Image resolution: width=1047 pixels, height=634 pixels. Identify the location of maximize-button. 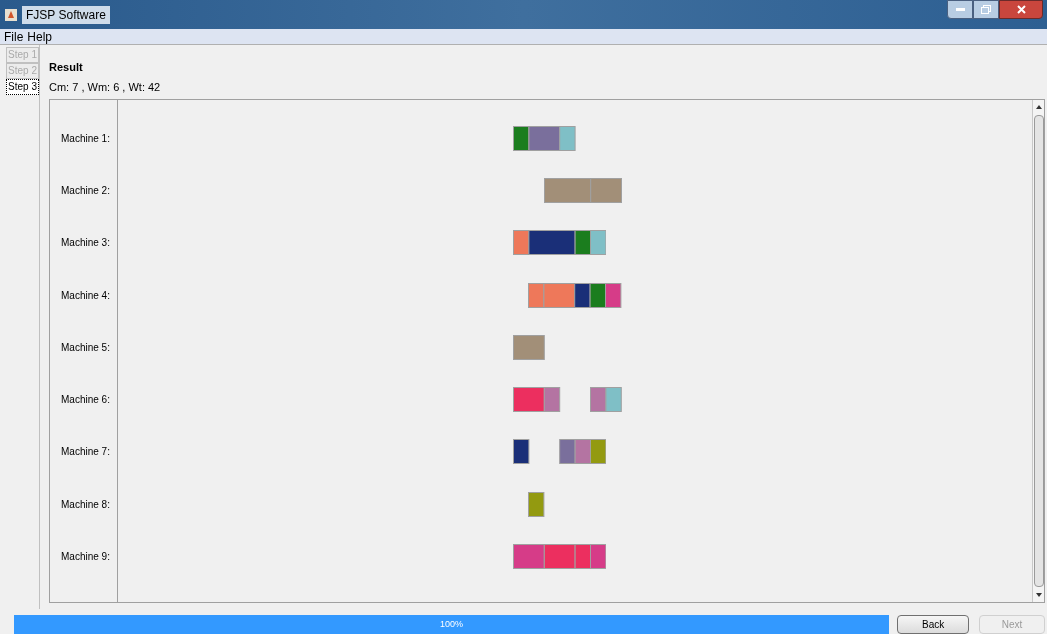
(986, 9).